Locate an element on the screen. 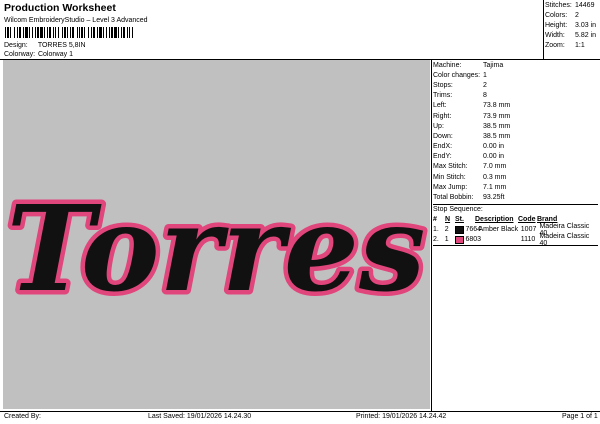  zoom-value: 1:1 is located at coordinates (580, 45).